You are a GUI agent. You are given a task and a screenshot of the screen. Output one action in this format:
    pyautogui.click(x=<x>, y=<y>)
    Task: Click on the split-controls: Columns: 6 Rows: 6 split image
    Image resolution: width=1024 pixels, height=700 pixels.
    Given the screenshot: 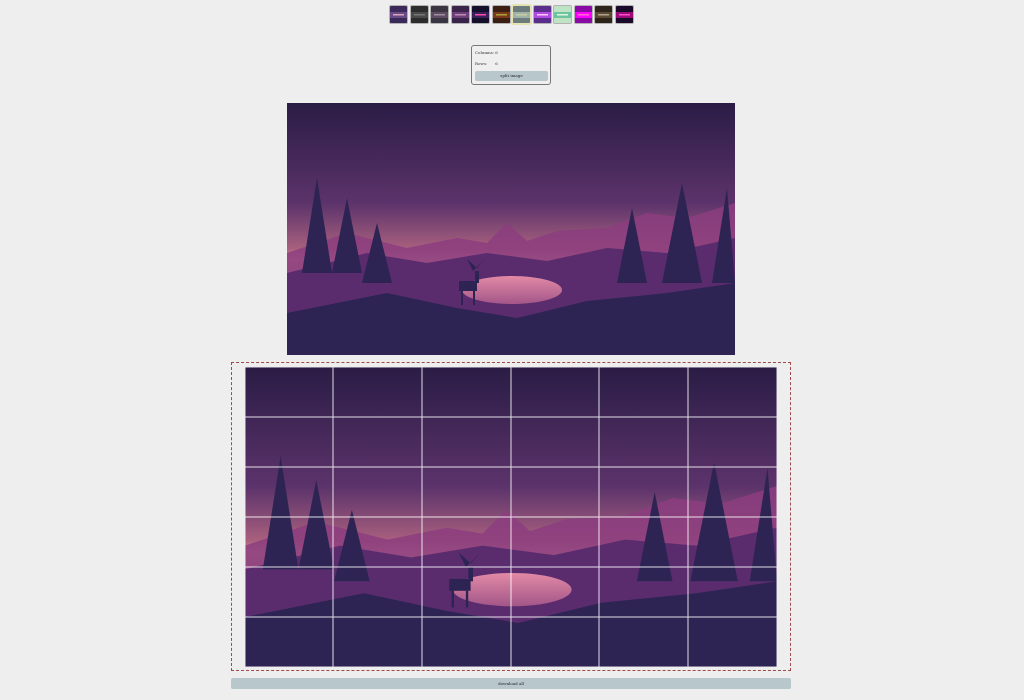 What is the action you would take?
    pyautogui.click(x=511, y=65)
    